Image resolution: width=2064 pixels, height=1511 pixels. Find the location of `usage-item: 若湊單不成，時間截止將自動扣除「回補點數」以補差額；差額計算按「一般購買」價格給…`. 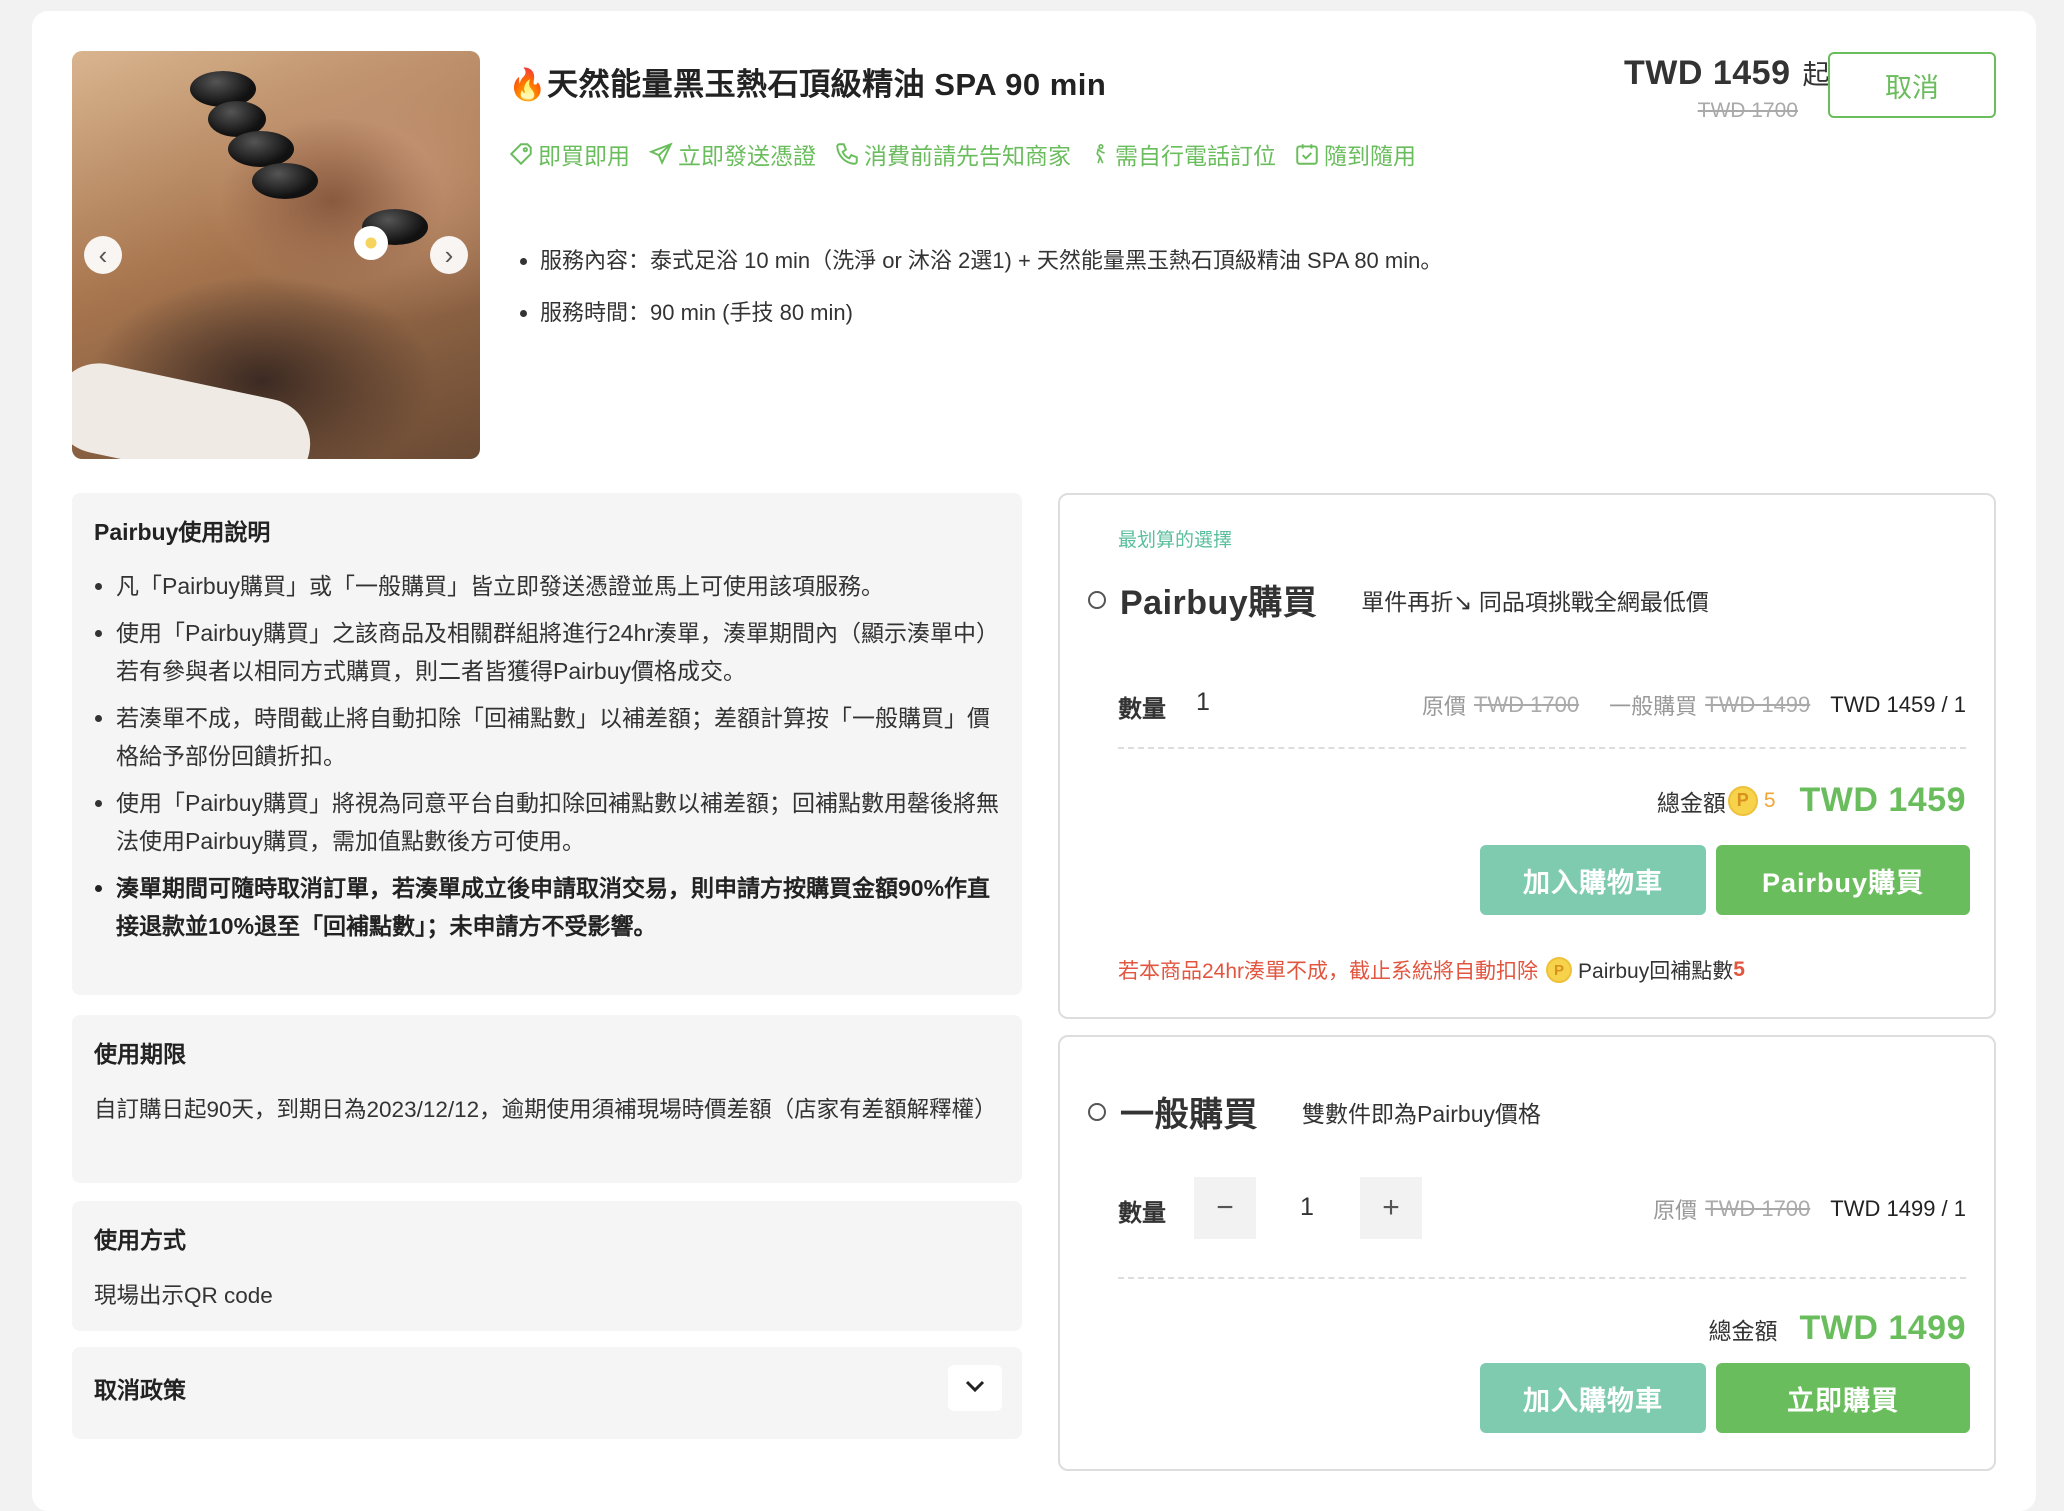

usage-item: 若湊單不成，時間截止將自動扣除「回補點數」以補差額；差額計算按「一般購買」價格給… is located at coordinates (558, 737).